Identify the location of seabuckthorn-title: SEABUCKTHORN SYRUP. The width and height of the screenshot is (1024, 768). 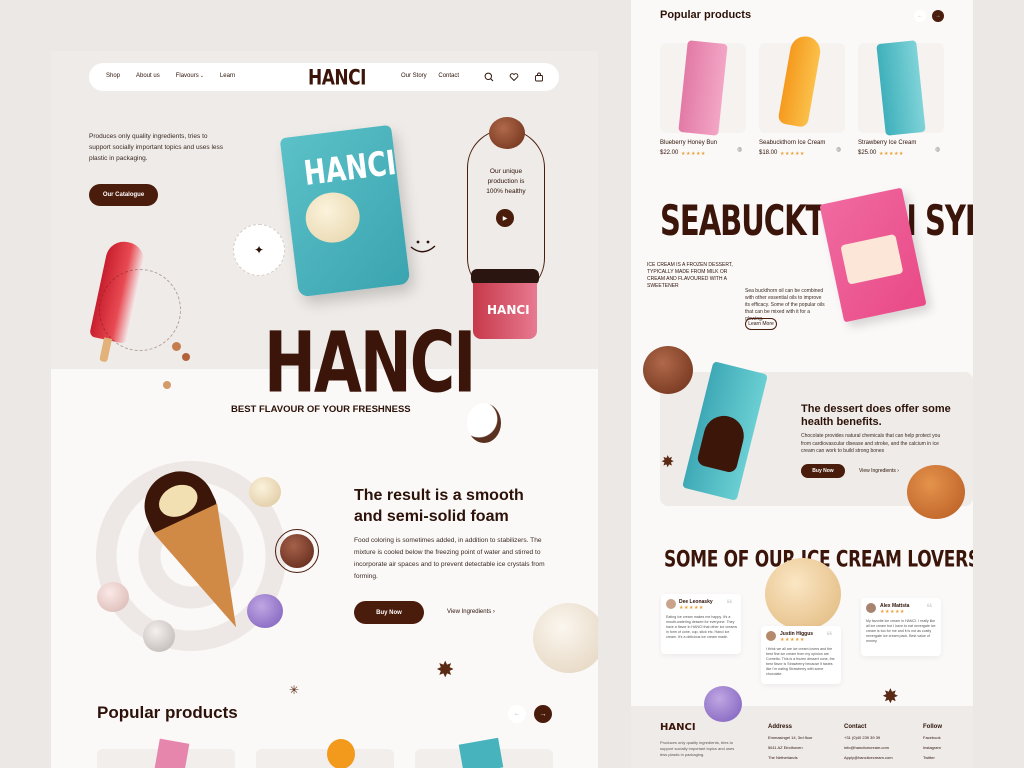
(816, 221).